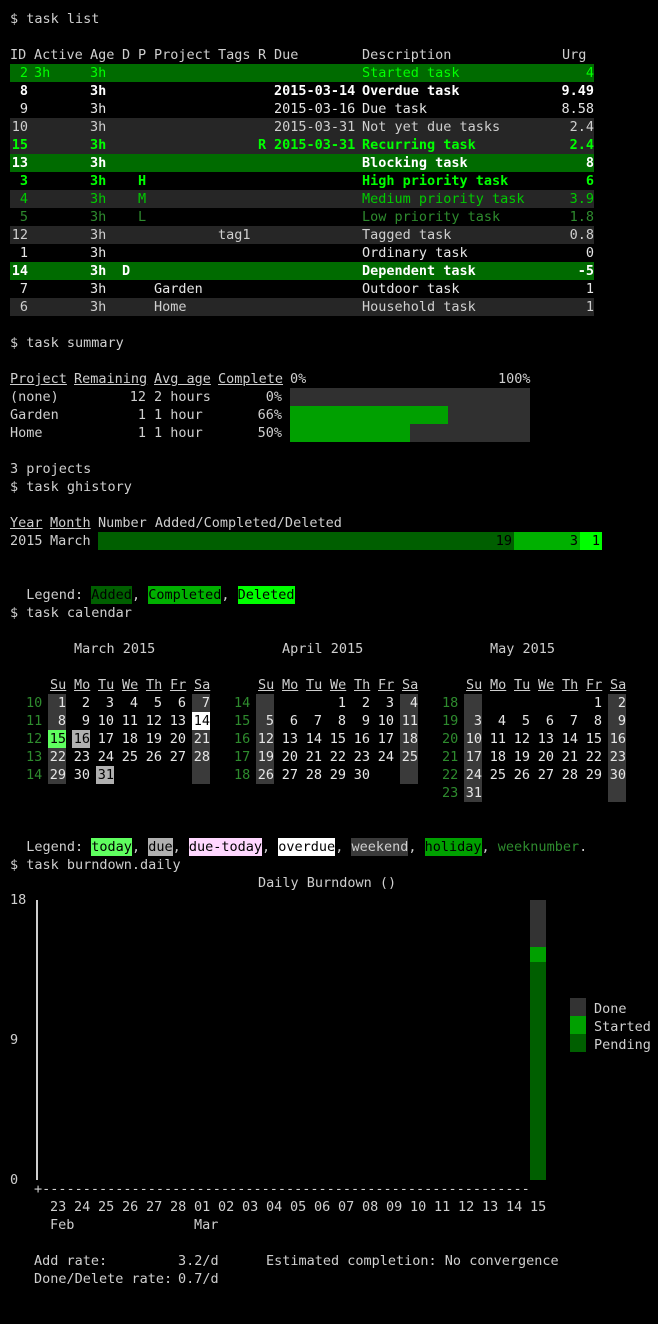 The width and height of the screenshot is (658, 1324). I want to click on table-row: 13 3h Blocking task 8, so click(302, 163).